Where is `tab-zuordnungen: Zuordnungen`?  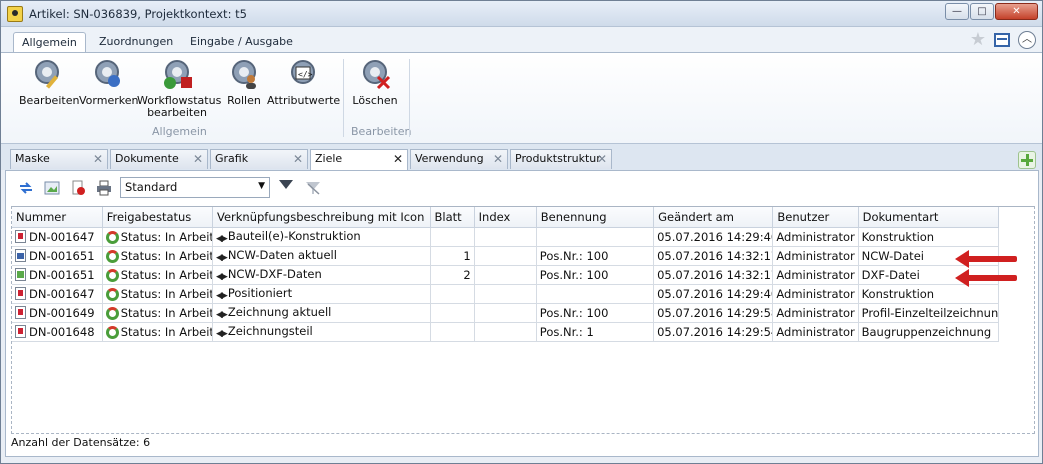 tab-zuordnungen: Zuordnungen is located at coordinates (136, 42).